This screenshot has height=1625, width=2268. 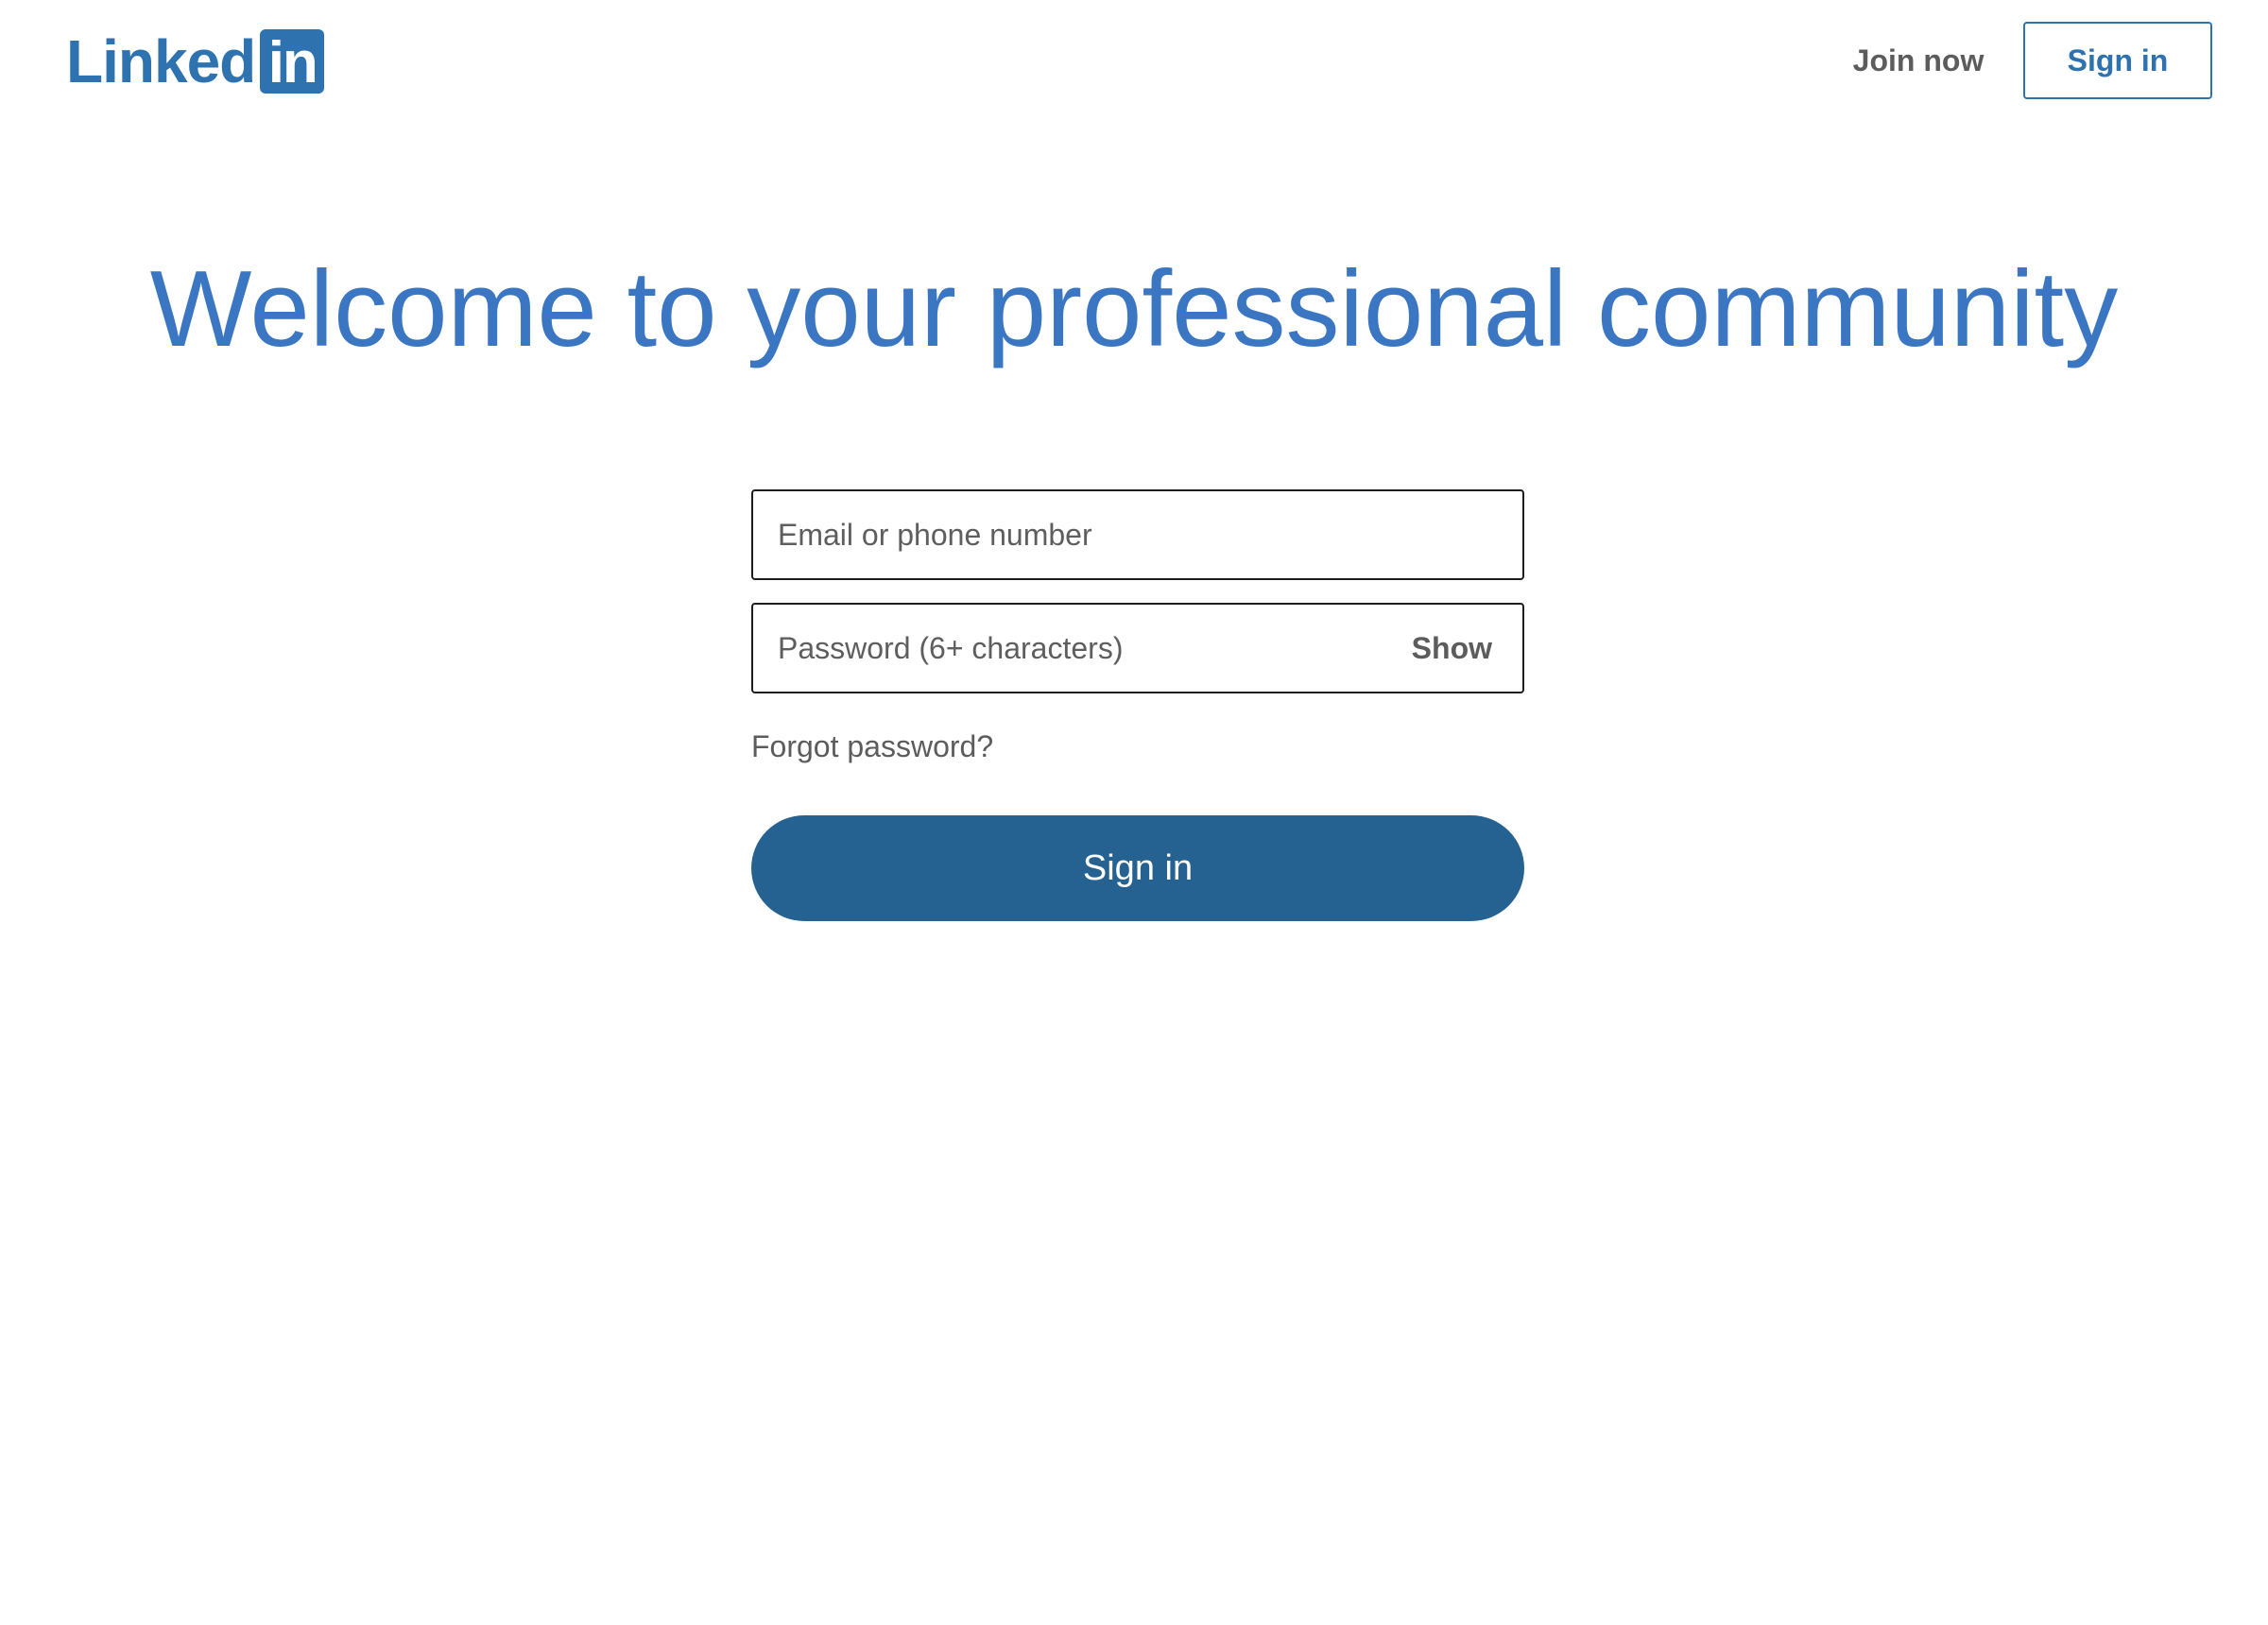 I want to click on join-now-link: Join now, so click(x=1918, y=61).